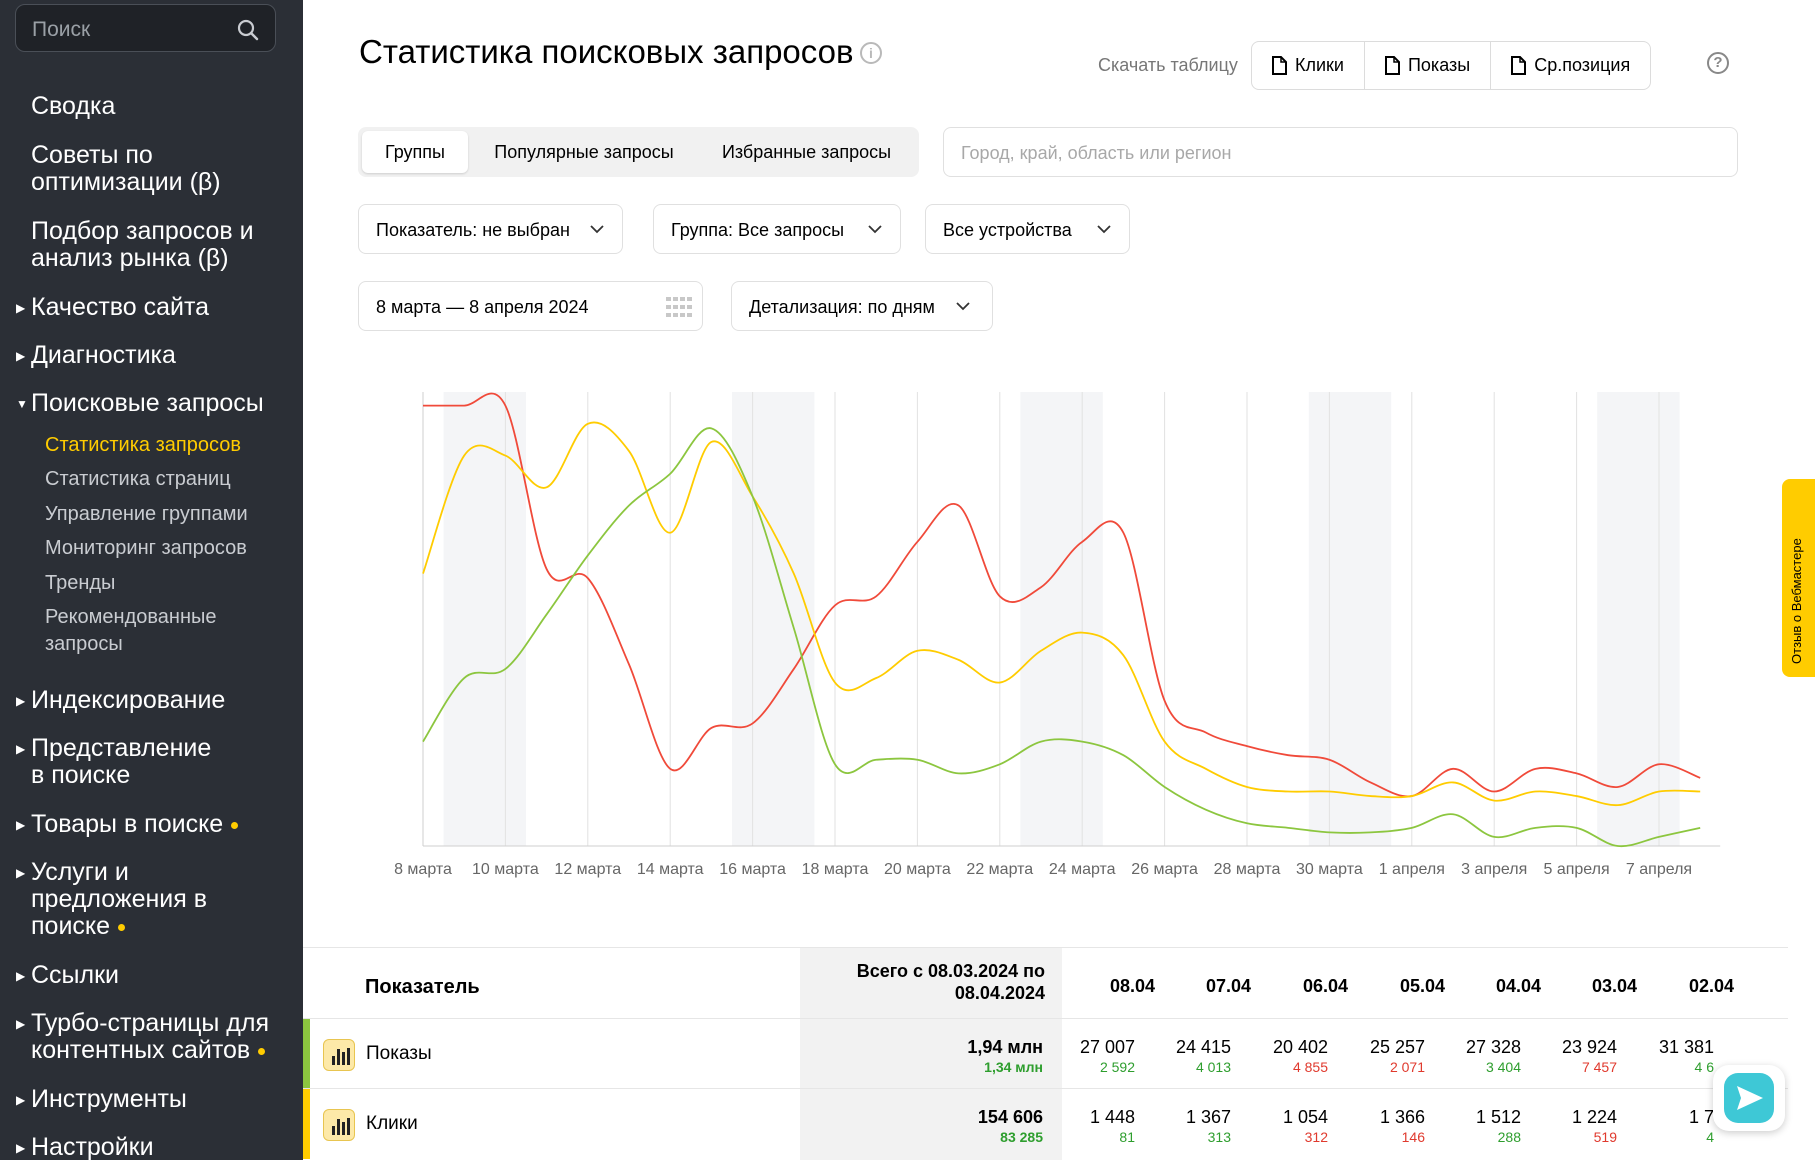  What do you see at coordinates (1319, 65) in the screenshot?
I see `download-button-label: Клики` at bounding box center [1319, 65].